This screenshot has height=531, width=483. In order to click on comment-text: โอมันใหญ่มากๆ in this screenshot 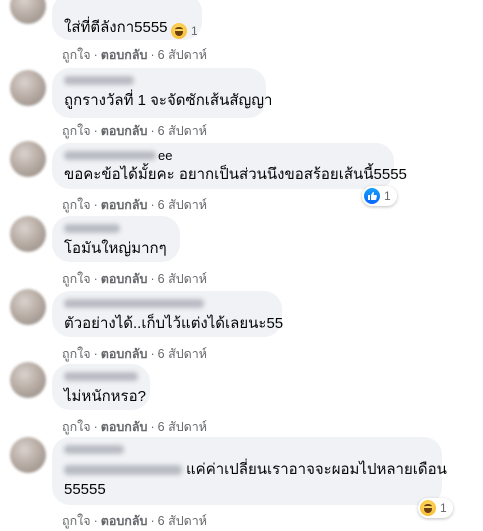, I will do `click(115, 248)`.